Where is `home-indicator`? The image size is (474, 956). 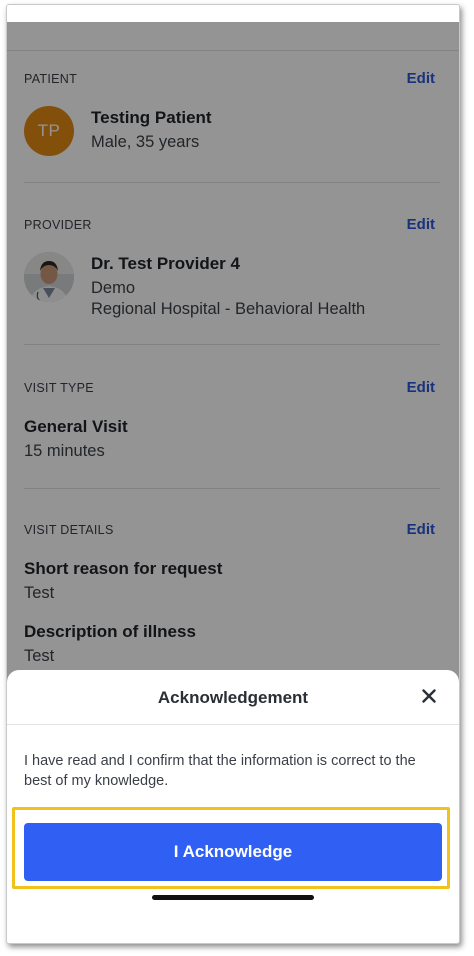
home-indicator is located at coordinates (233, 897).